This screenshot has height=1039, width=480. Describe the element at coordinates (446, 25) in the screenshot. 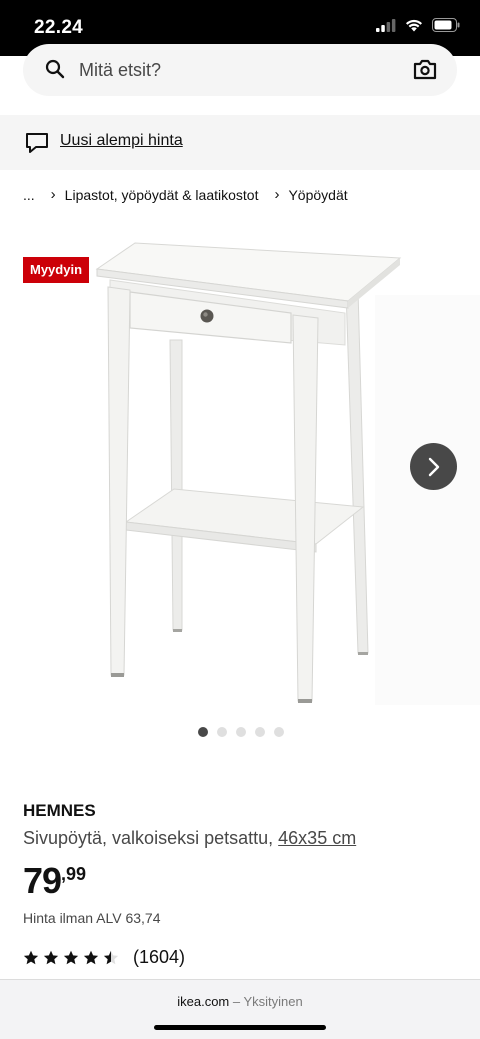

I see `battery-icon` at that location.